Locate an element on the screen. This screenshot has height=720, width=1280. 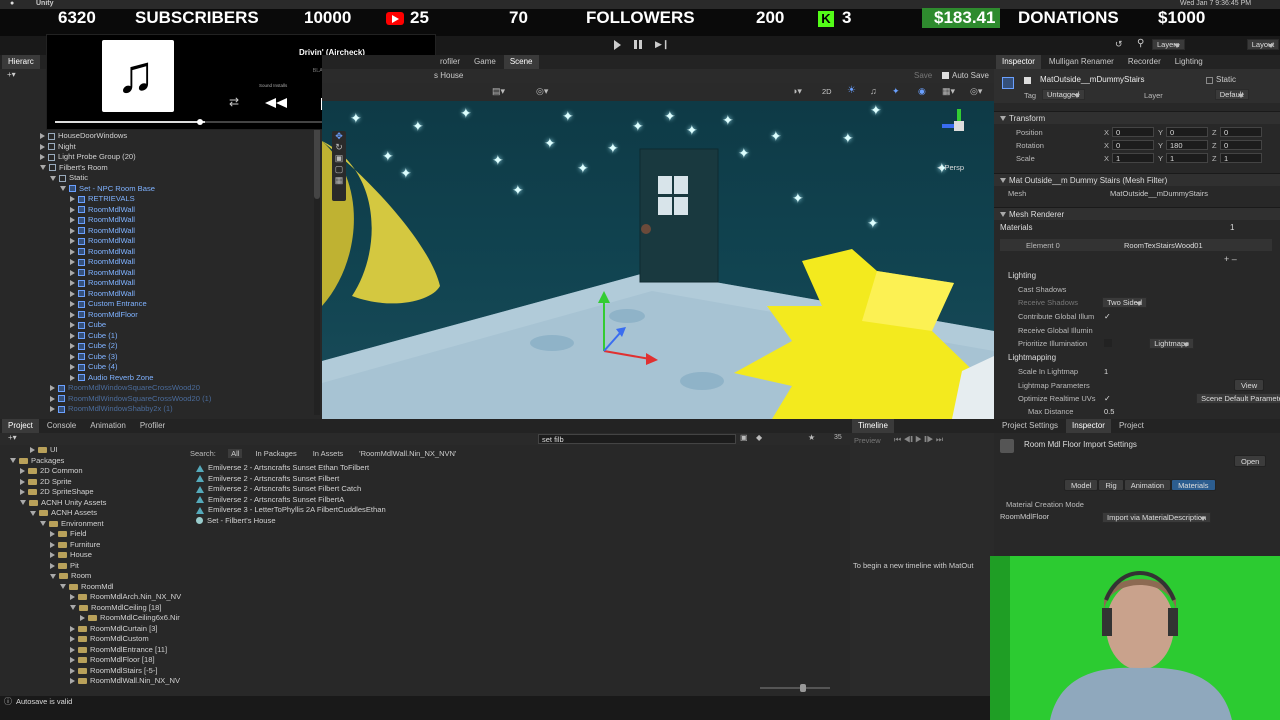
import-subtab-3: Materials is located at coordinates (1193, 485).